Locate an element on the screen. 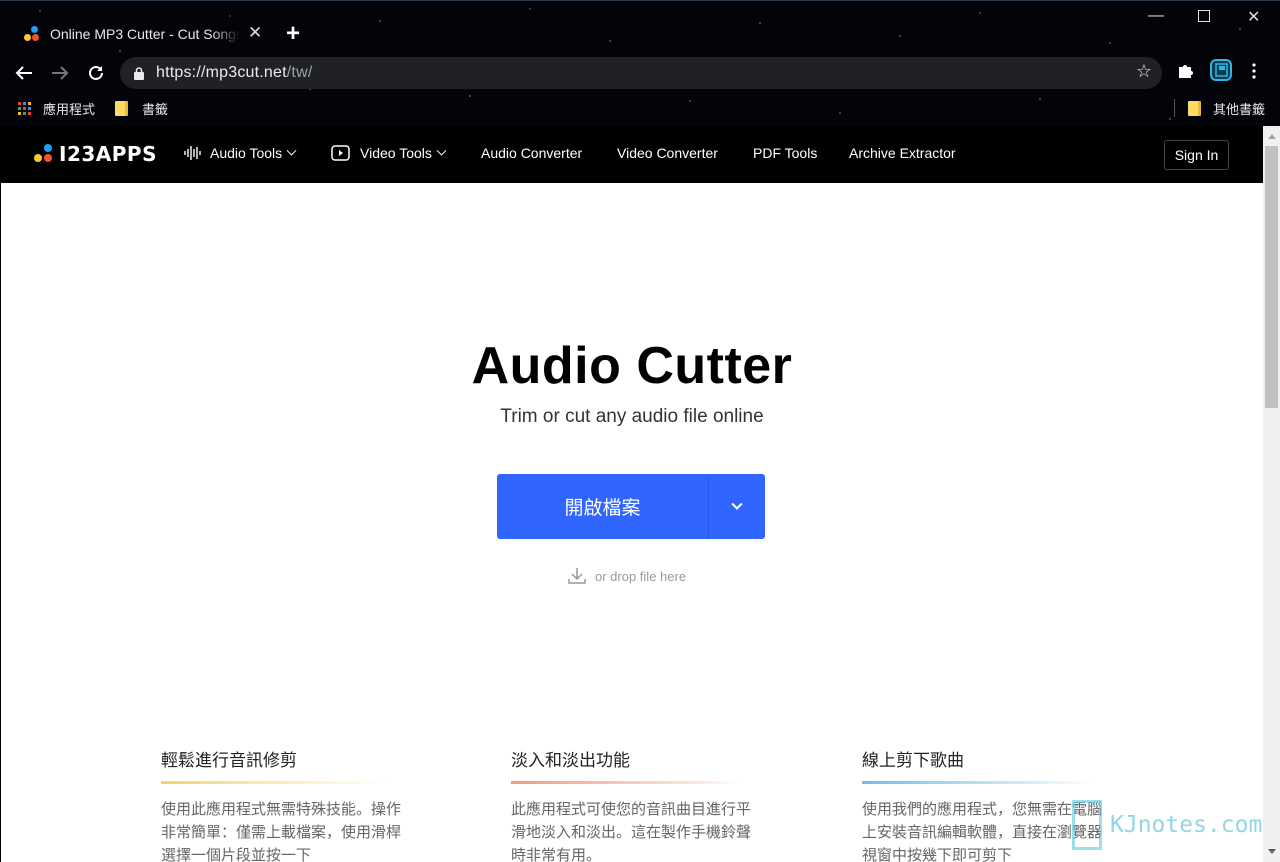 This screenshot has width=1280, height=862. favicon-icon is located at coordinates (32, 34).